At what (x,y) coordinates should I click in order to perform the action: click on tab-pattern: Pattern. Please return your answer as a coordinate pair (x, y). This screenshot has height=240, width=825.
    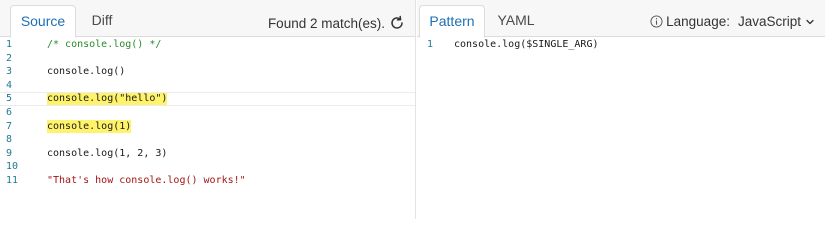
    Looking at the image, I should click on (452, 21).